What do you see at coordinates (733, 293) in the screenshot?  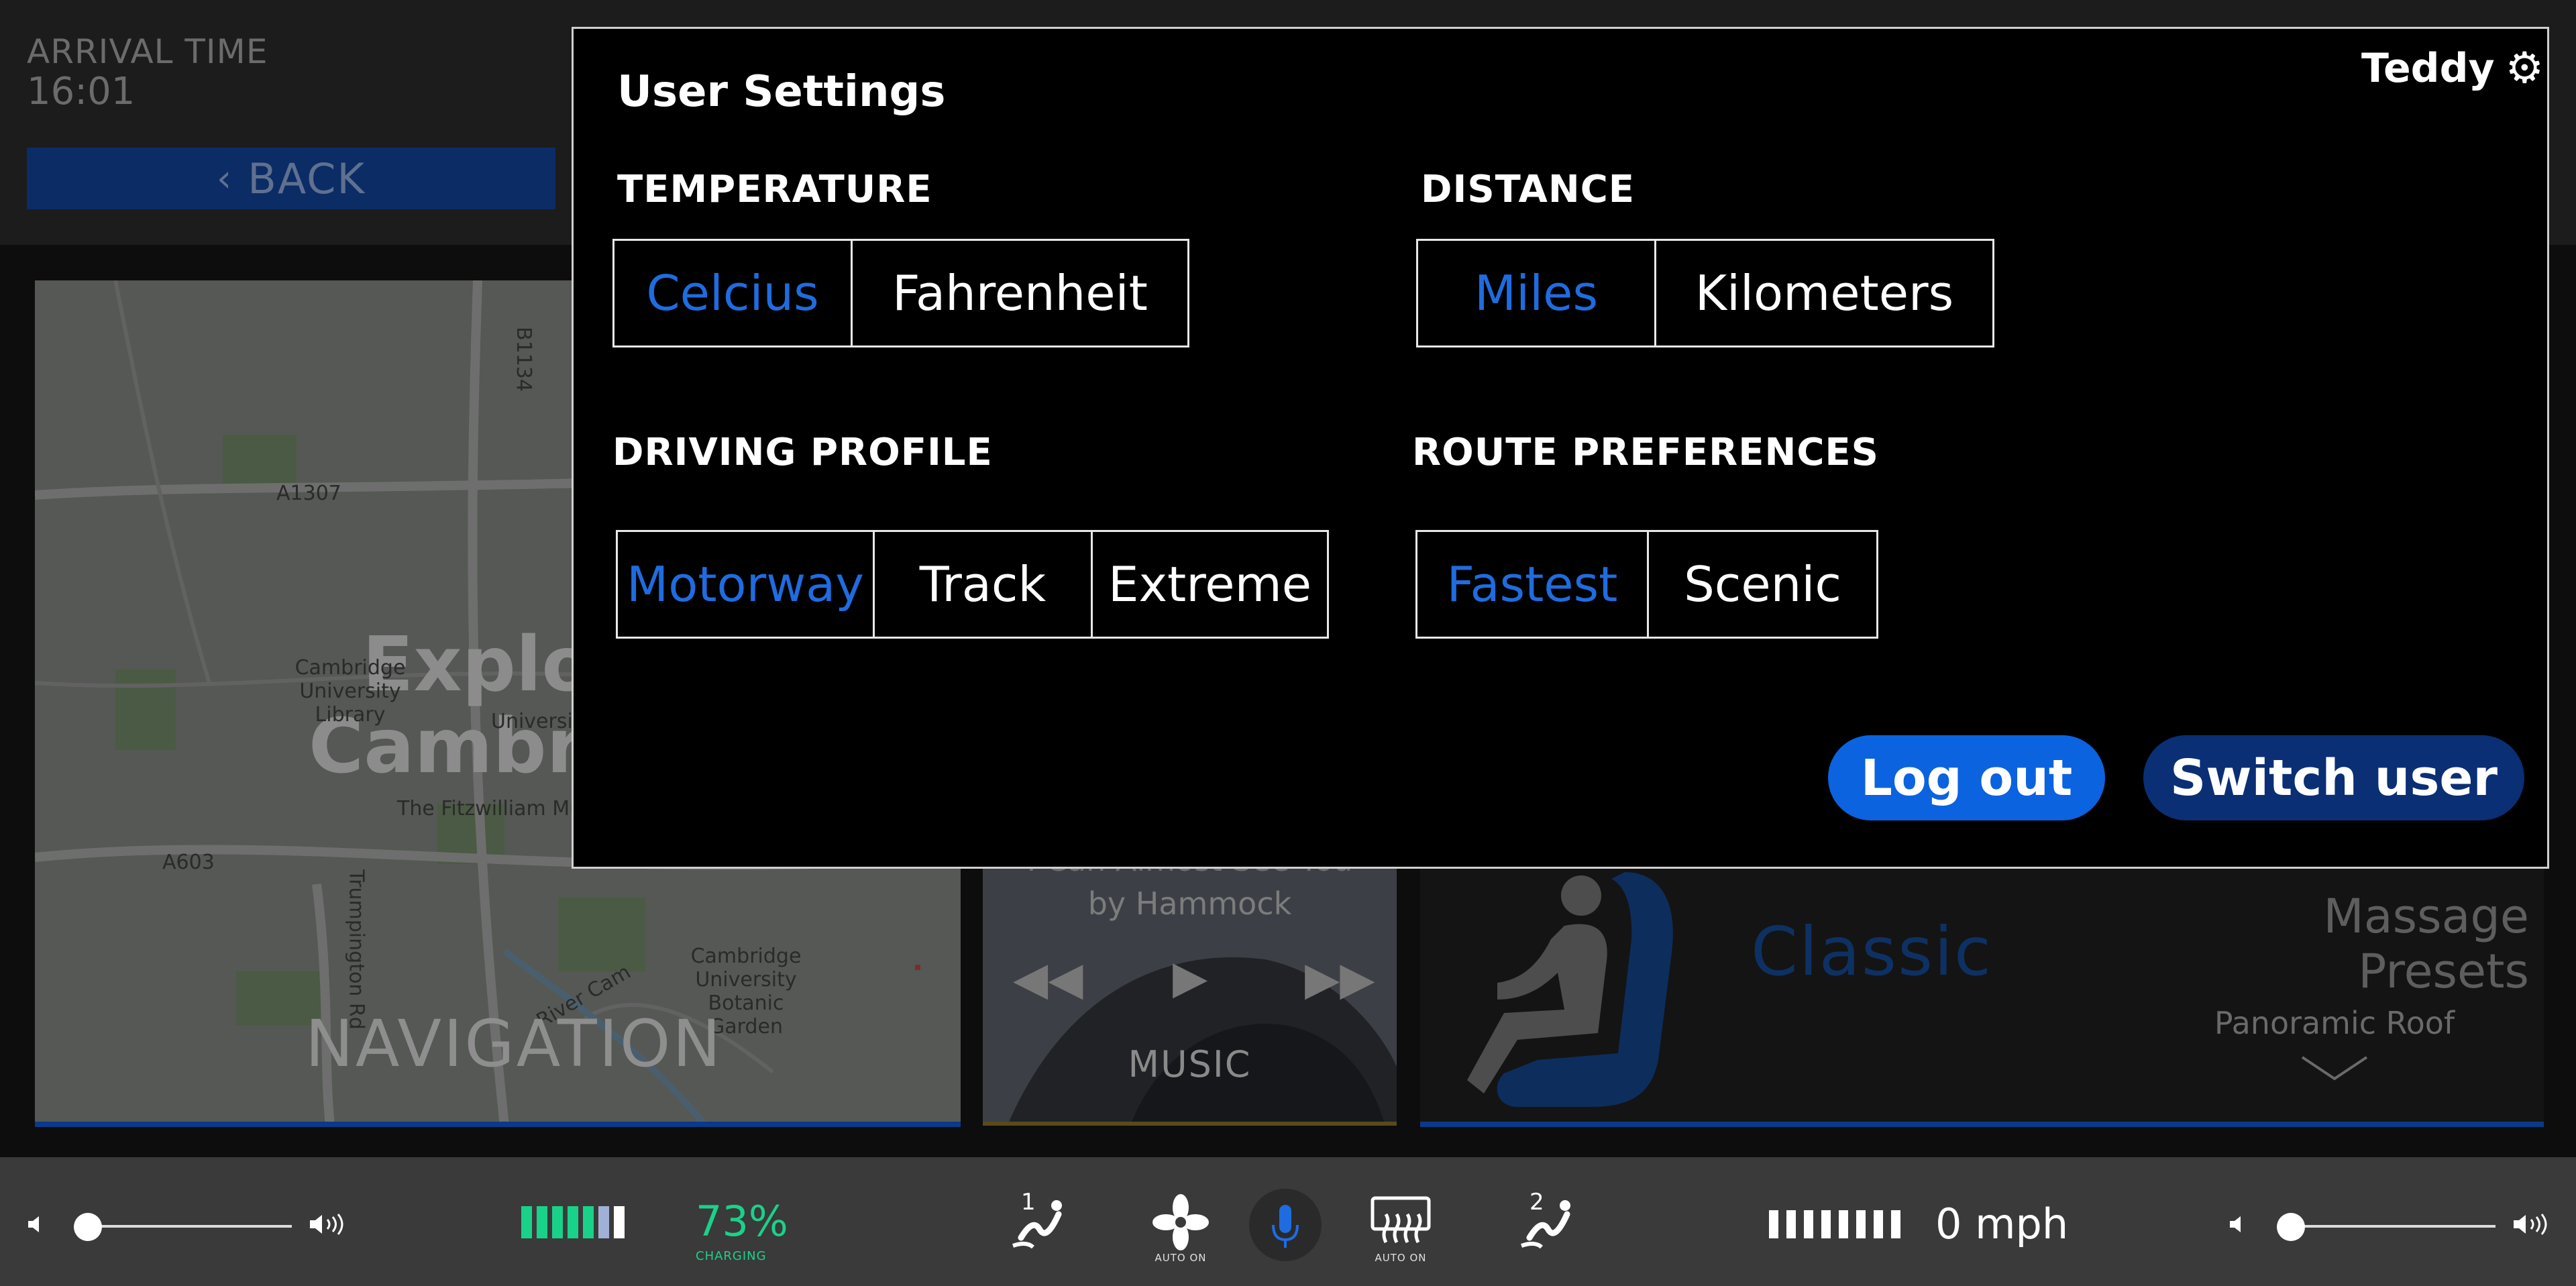 I see `option-celcius: Celcius` at bounding box center [733, 293].